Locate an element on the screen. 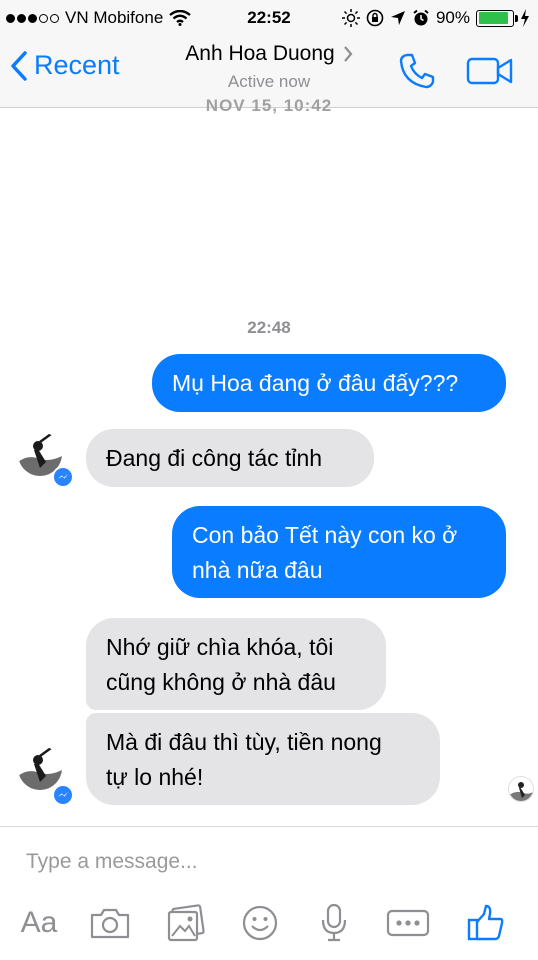  time-stamp: 22:48 is located at coordinates (269, 327).